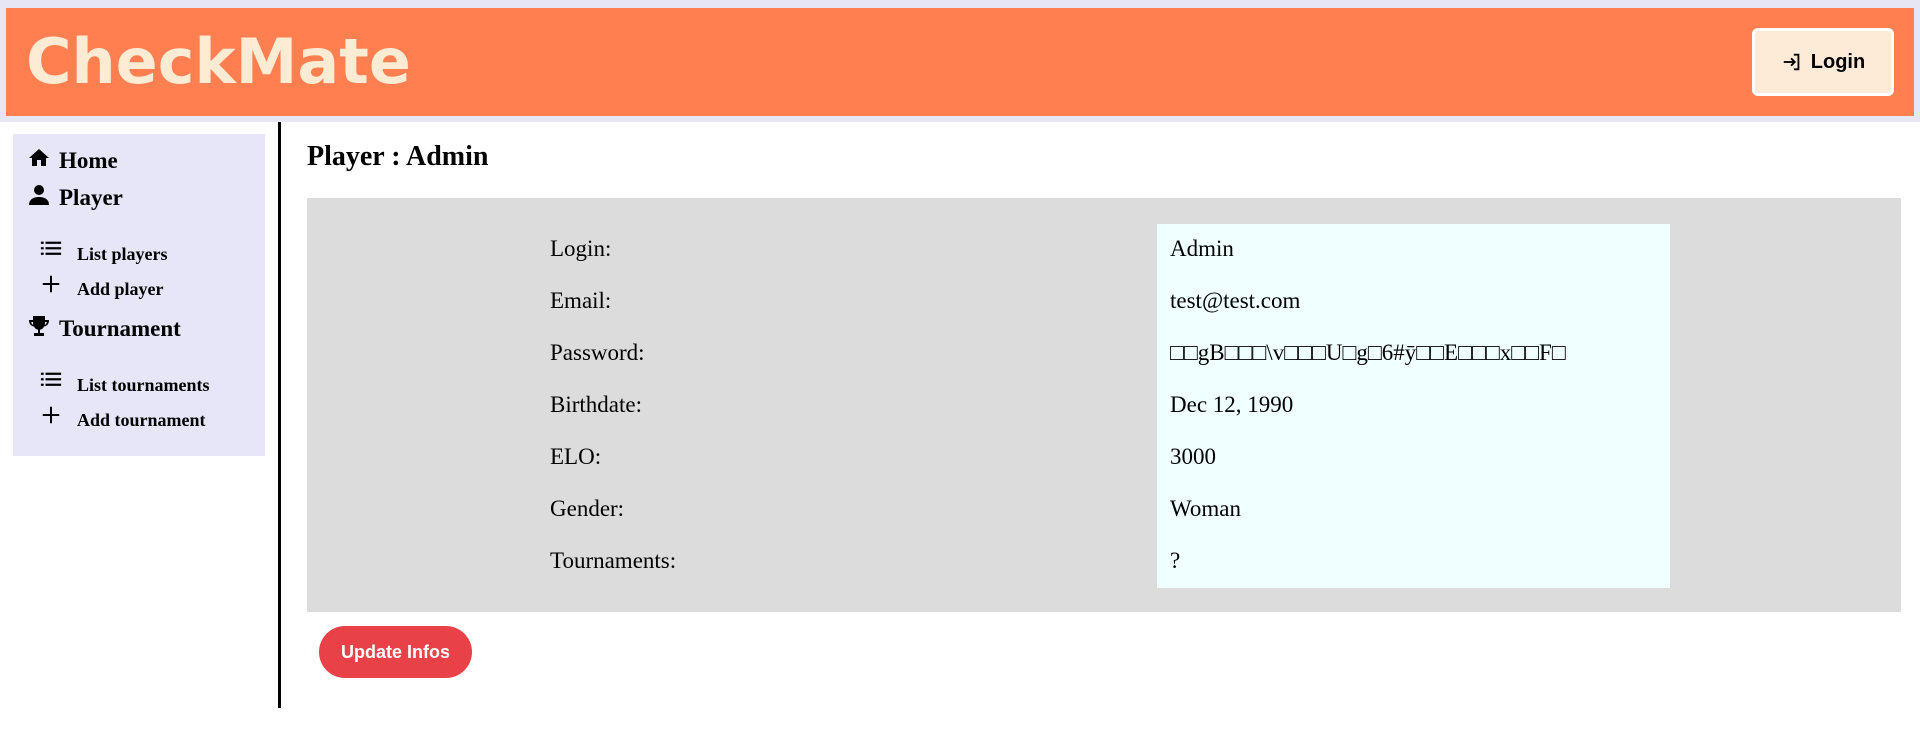 The image size is (1920, 751). Describe the element at coordinates (398, 156) in the screenshot. I see `page-title: Player : Admin` at that location.